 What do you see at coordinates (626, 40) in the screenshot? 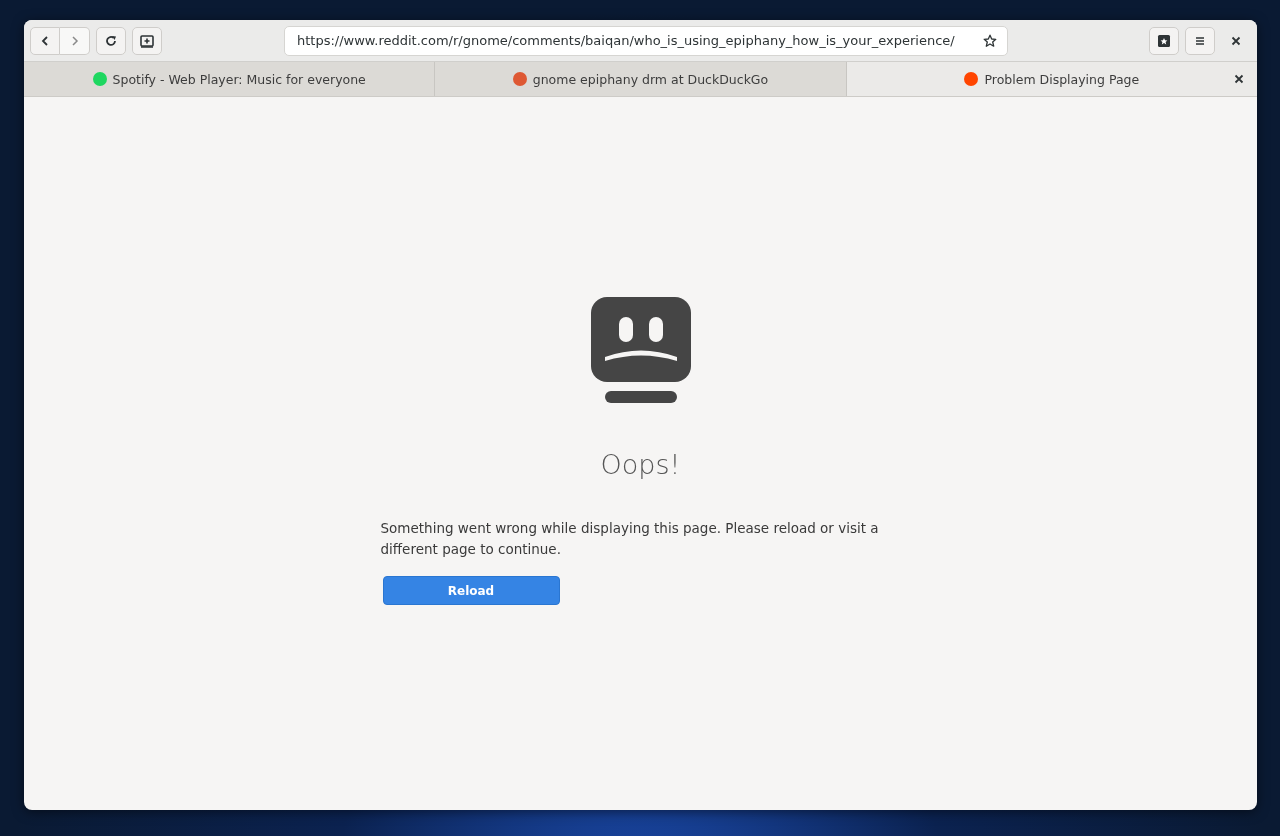
I see `url-text: https://www.reddit.com/r/gnome/comments/baiqan/who_is_using_epiphany_how_is_your_experience/` at bounding box center [626, 40].